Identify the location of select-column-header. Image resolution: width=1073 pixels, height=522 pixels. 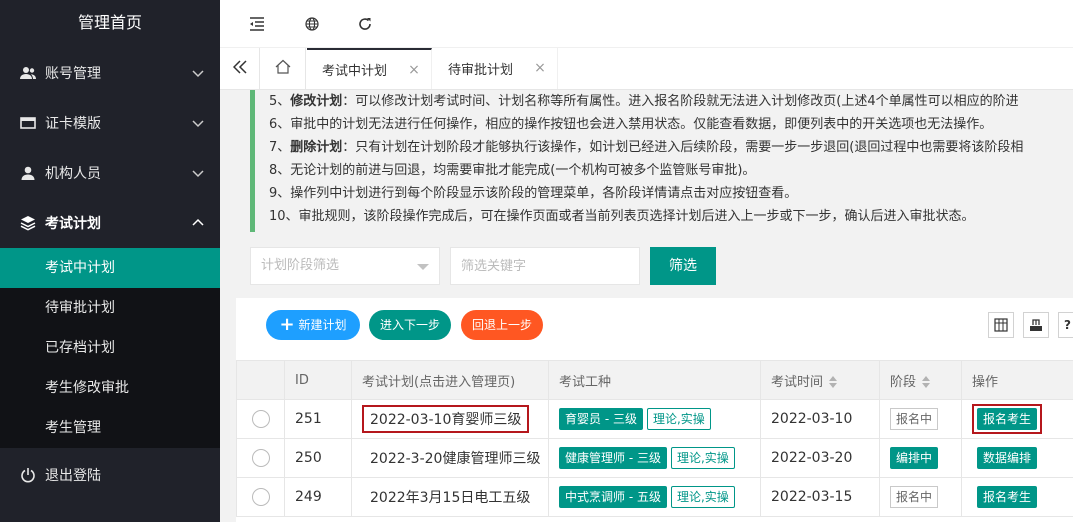
(260, 380).